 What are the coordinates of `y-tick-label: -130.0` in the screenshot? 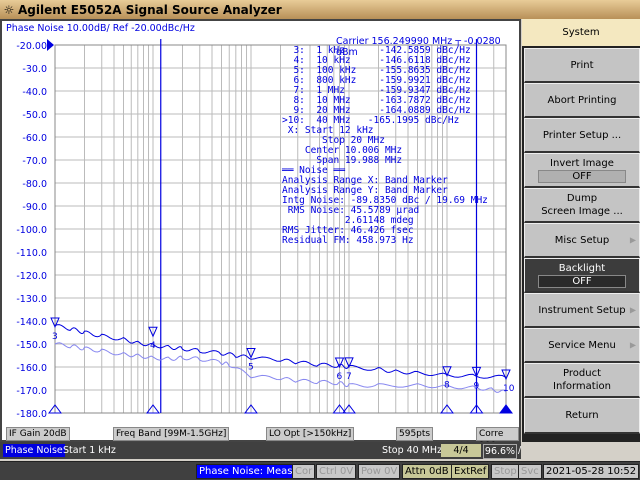 It's located at (31, 299).